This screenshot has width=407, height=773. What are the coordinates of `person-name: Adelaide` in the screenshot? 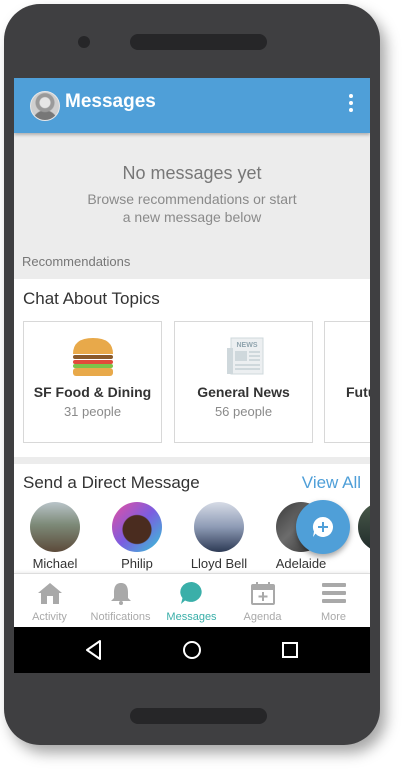 It's located at (301, 563).